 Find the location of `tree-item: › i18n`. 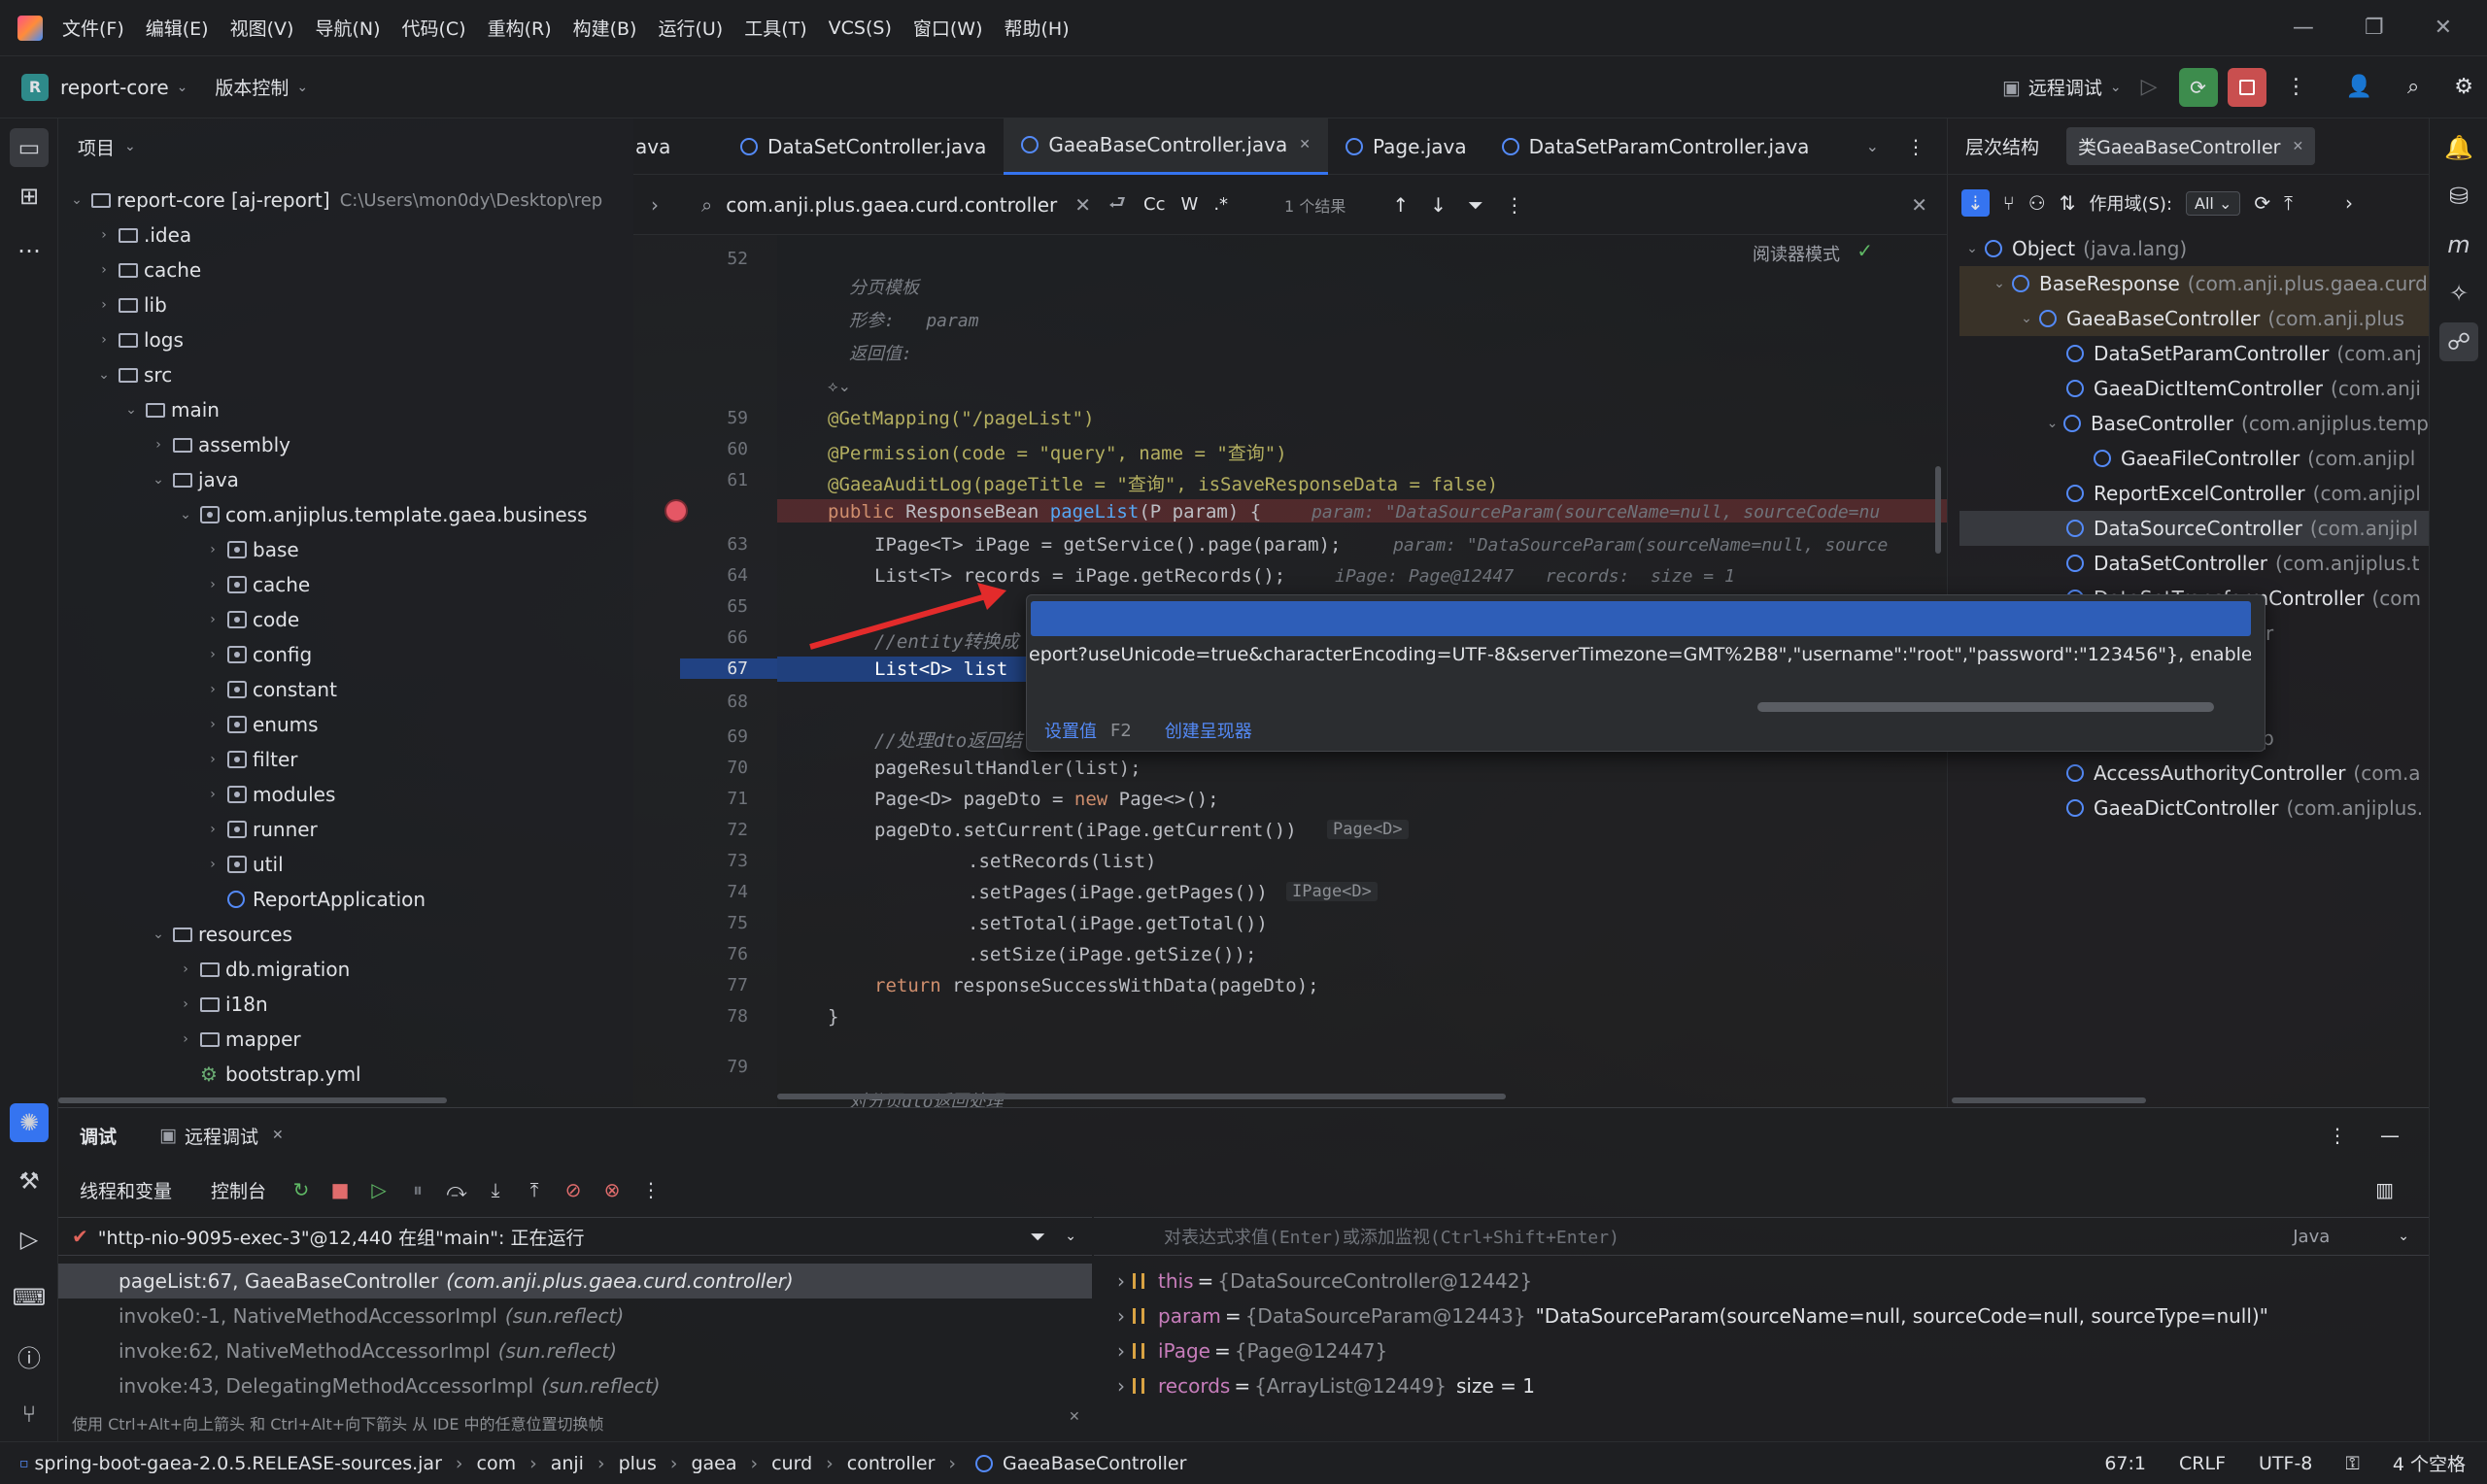

tree-item: › i18n is located at coordinates (345, 1004).